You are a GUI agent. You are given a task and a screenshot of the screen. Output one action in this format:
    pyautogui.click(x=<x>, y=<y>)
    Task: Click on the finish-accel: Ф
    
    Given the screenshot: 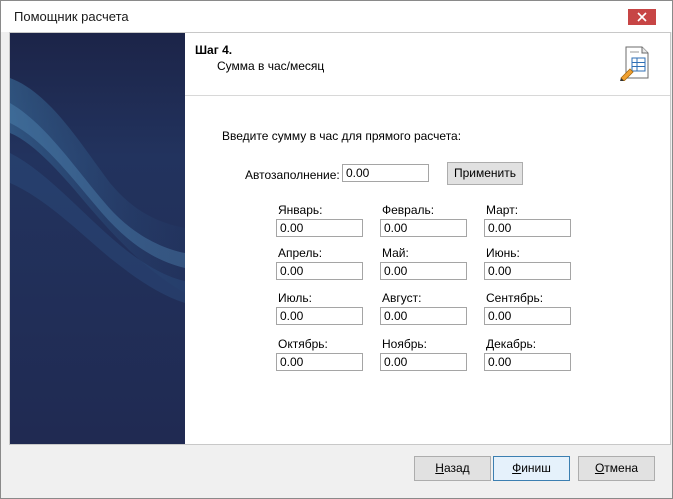 What is the action you would take?
    pyautogui.click(x=517, y=468)
    